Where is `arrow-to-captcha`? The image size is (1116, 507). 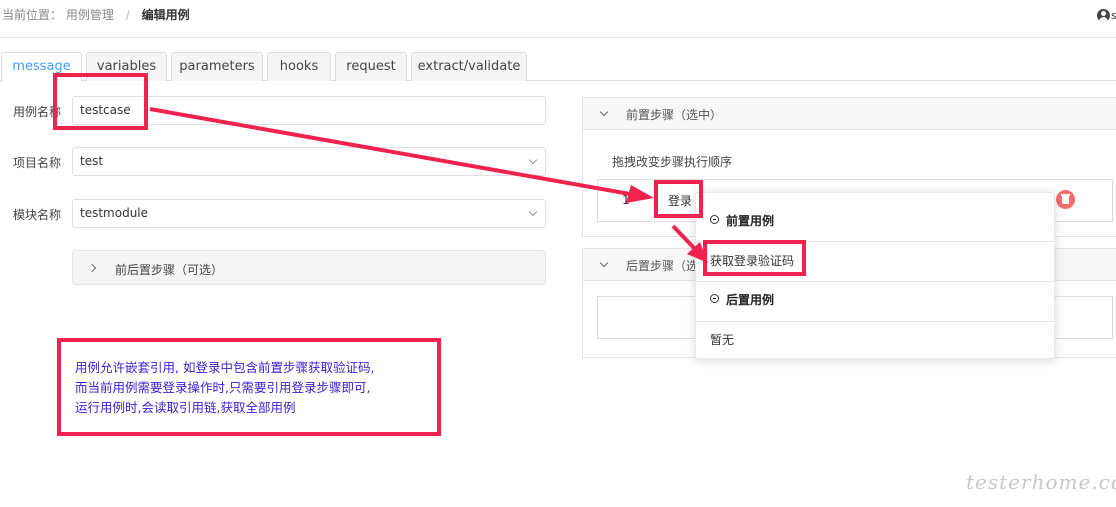 arrow-to-captcha is located at coordinates (683, 237).